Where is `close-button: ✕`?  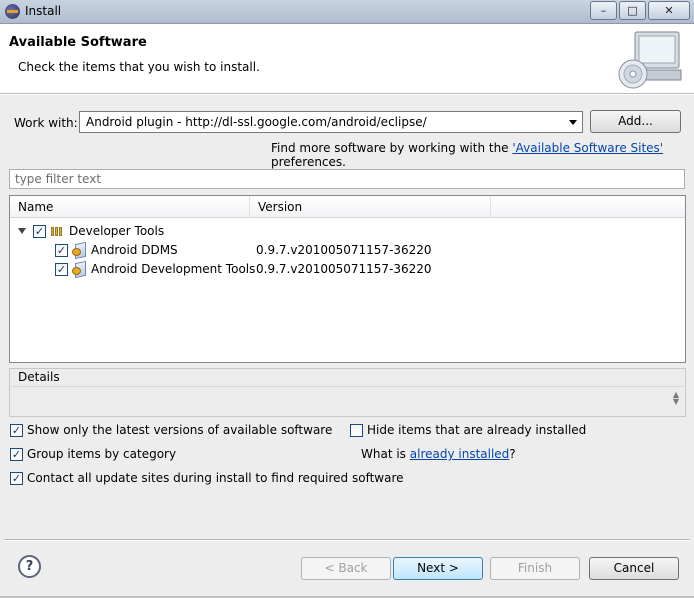
close-button: ✕ is located at coordinates (669, 10).